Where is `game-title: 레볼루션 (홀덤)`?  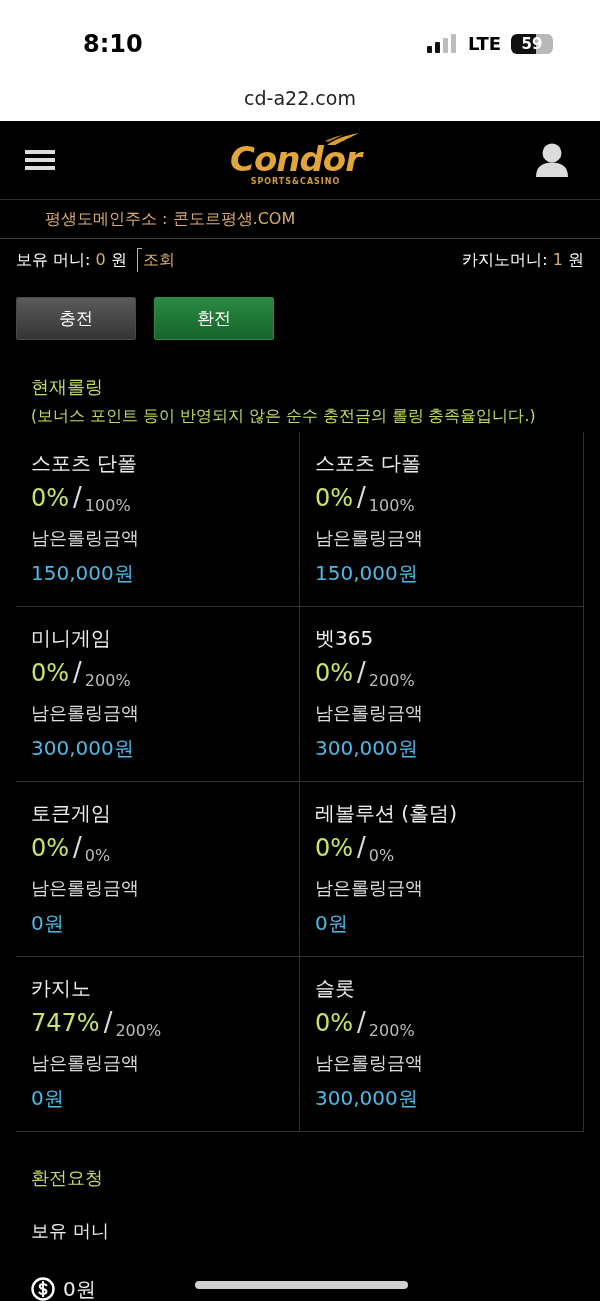
game-title: 레볼루션 (홀덤) is located at coordinates (386, 813).